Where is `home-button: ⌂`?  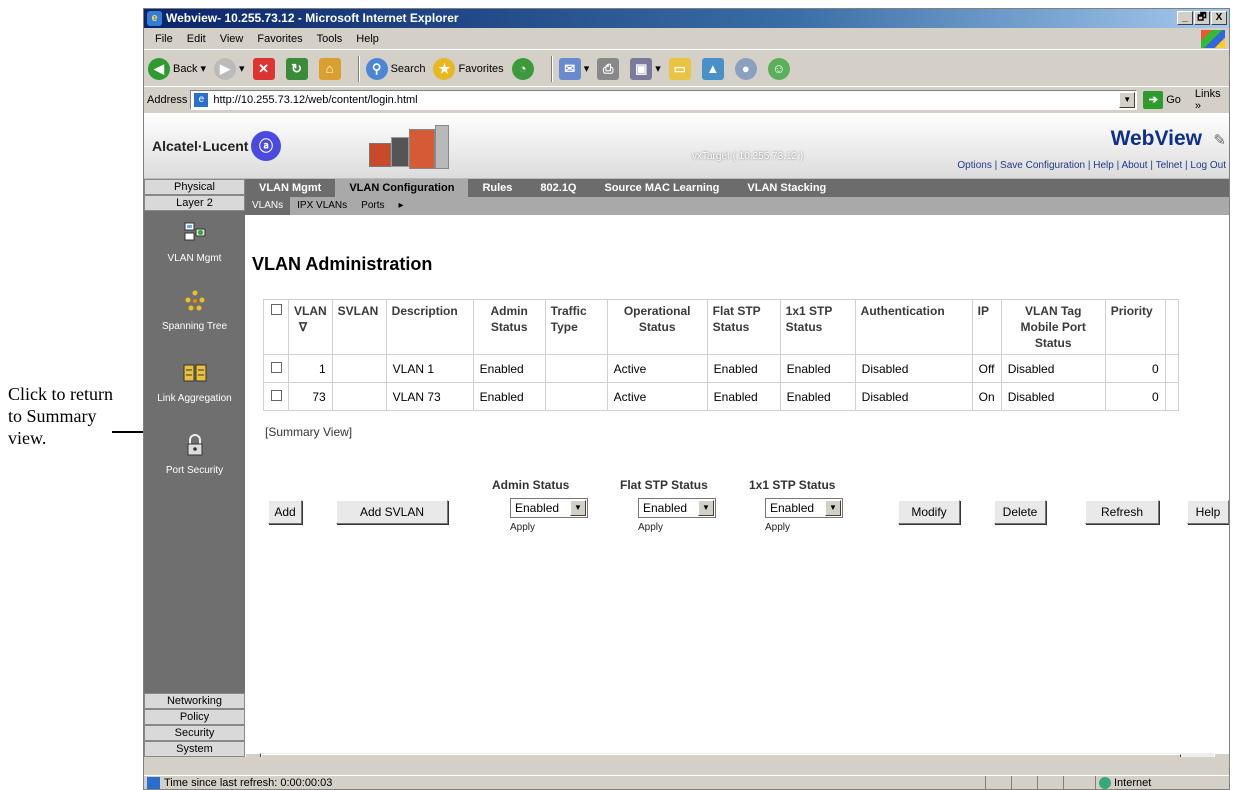 home-button: ⌂ is located at coordinates (331, 68).